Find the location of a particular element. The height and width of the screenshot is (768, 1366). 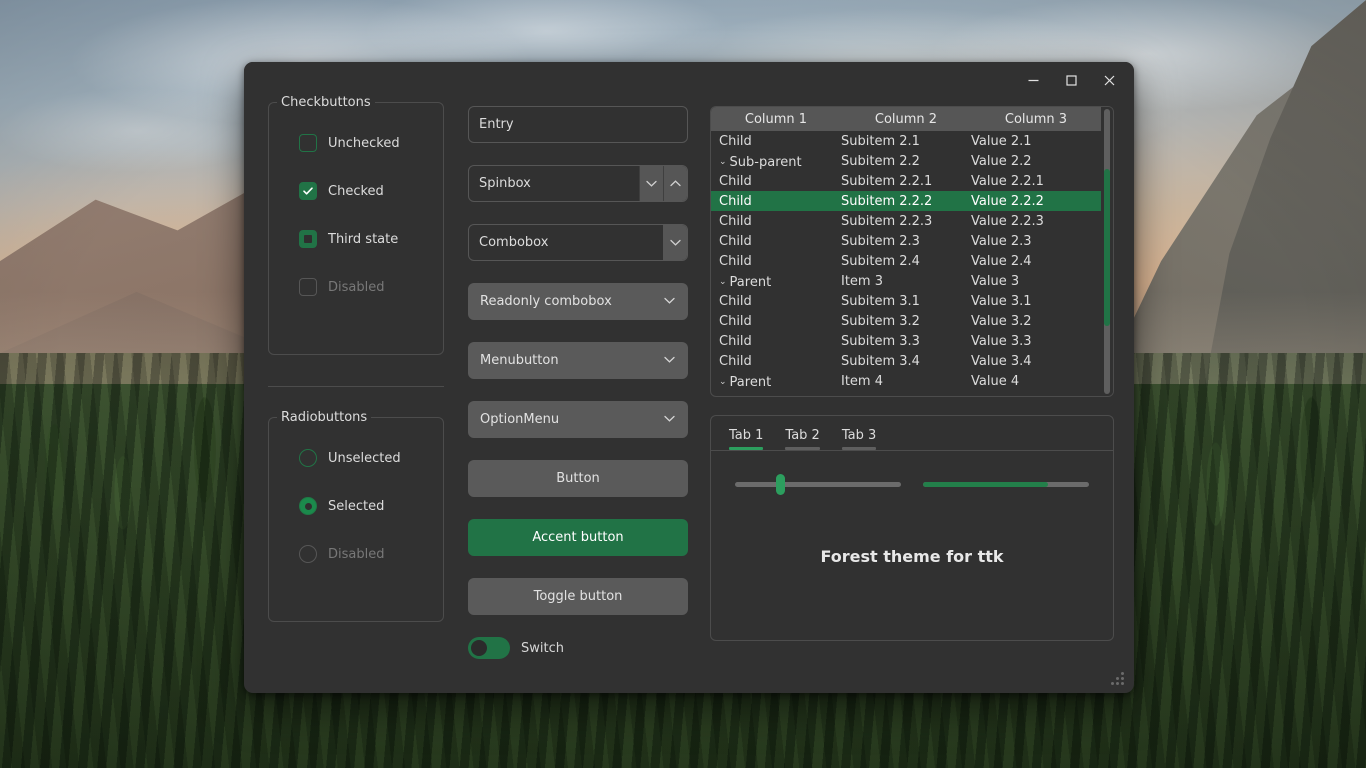

checkbutton-third-state: Third state is located at coordinates (356, 239).